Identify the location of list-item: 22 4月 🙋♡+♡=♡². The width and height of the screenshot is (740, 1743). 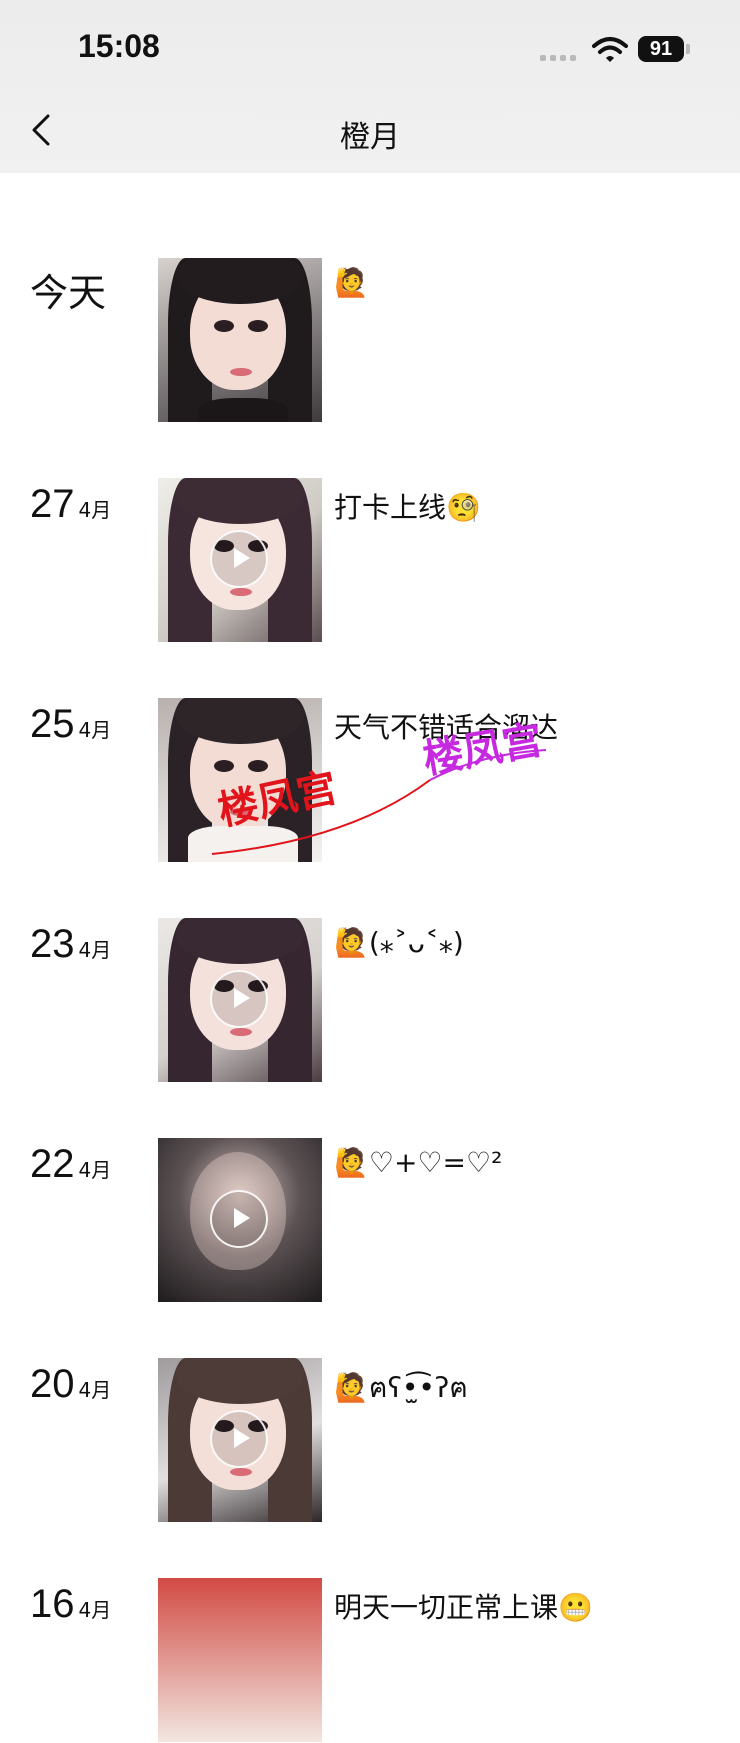
(370, 1220).